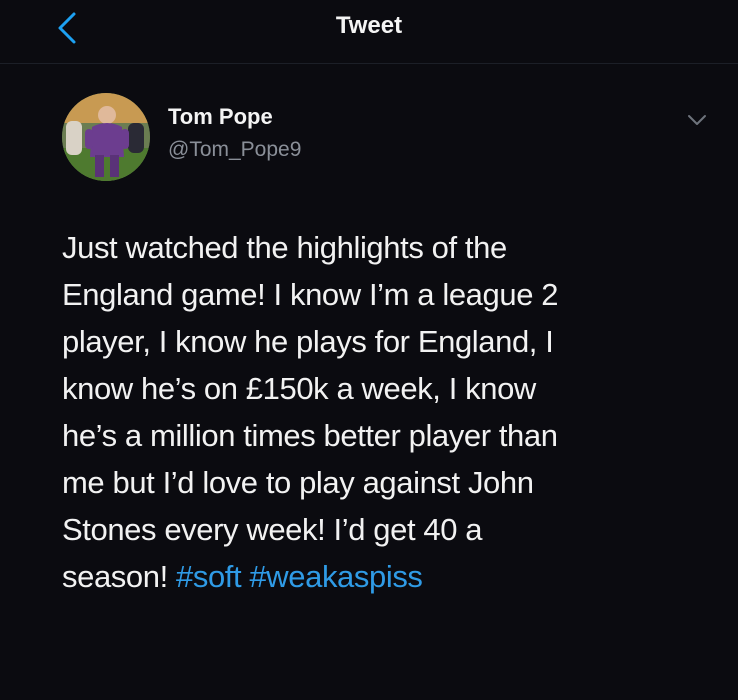 Image resolution: width=738 pixels, height=700 pixels. I want to click on tweet-menu-button, so click(697, 120).